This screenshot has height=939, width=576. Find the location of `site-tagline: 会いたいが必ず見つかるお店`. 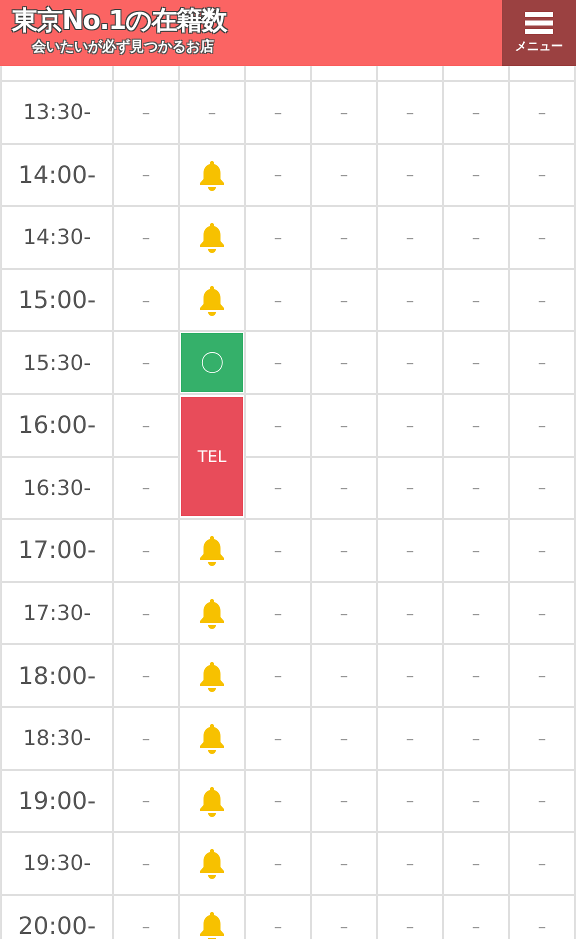

site-tagline: 会いたいが必ず見つかるお店 is located at coordinates (123, 47).